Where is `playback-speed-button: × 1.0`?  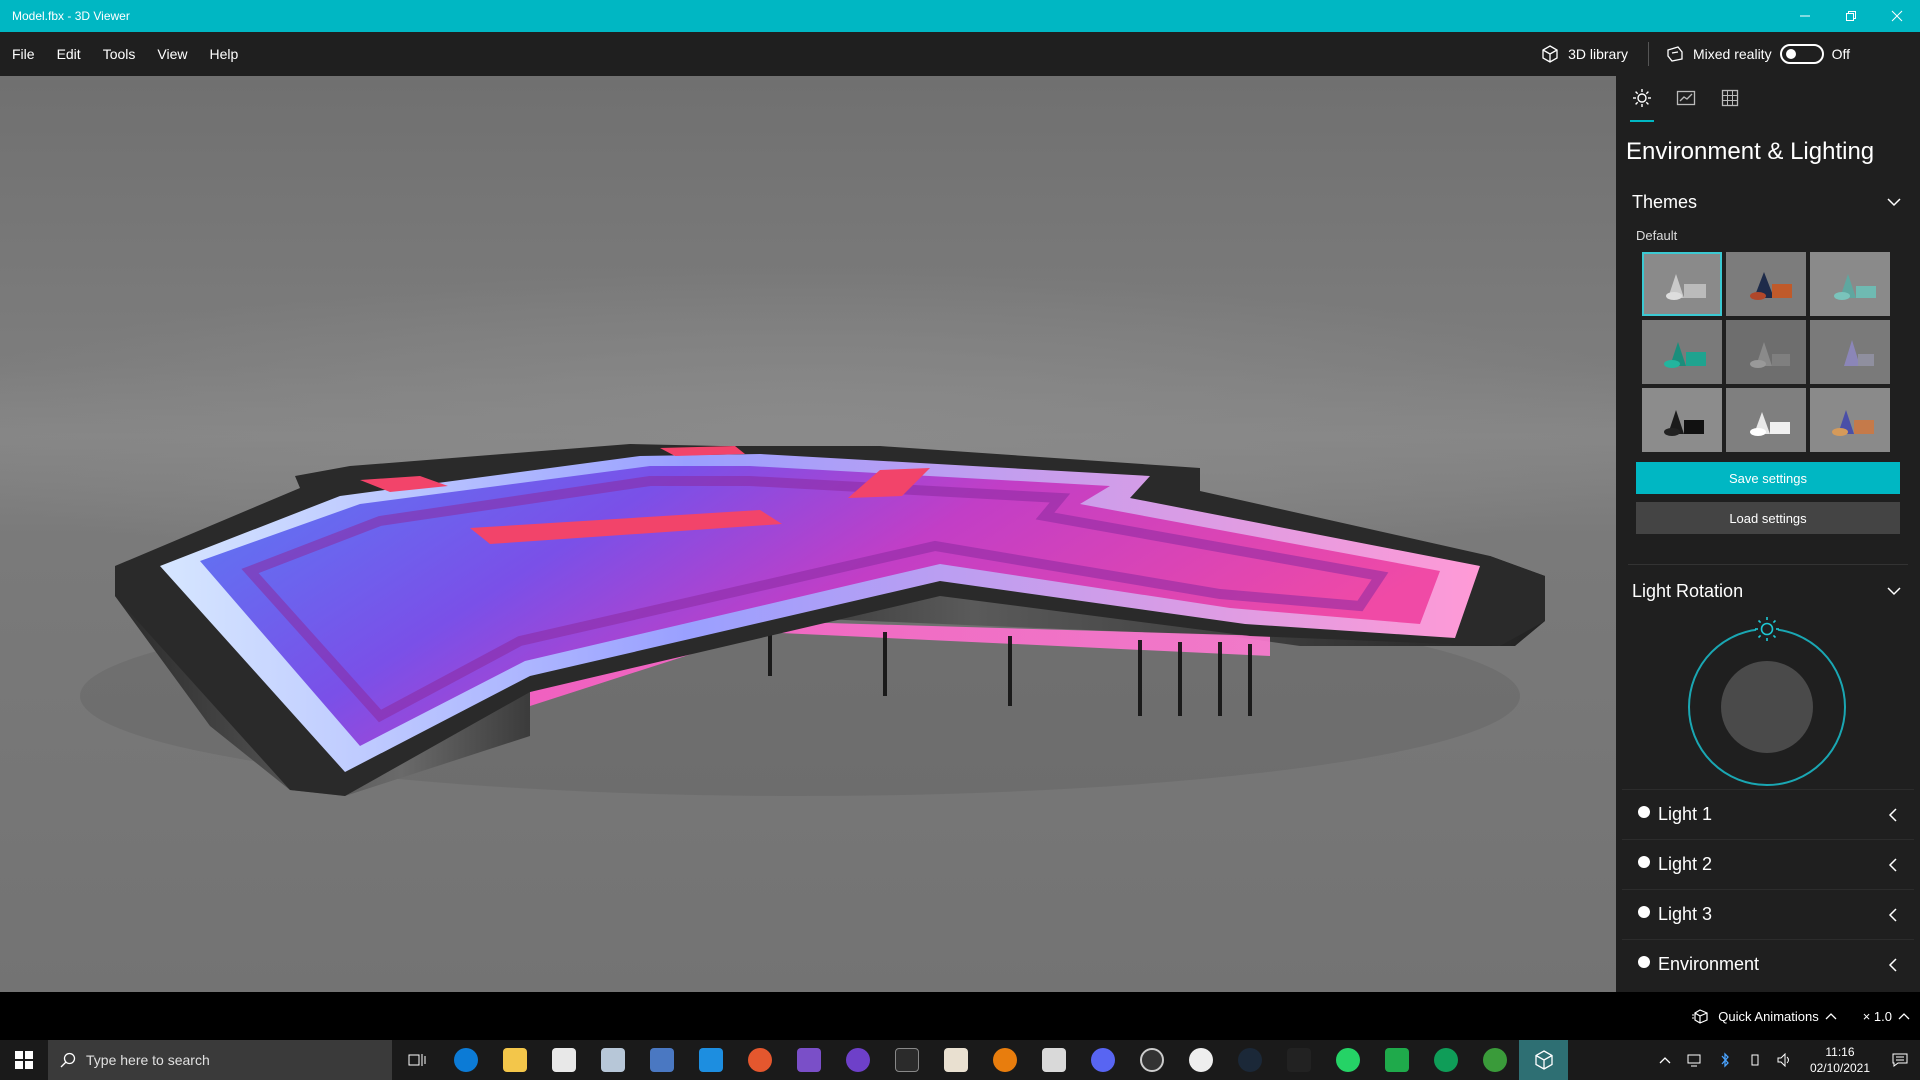 playback-speed-button: × 1.0 is located at coordinates (1886, 1016).